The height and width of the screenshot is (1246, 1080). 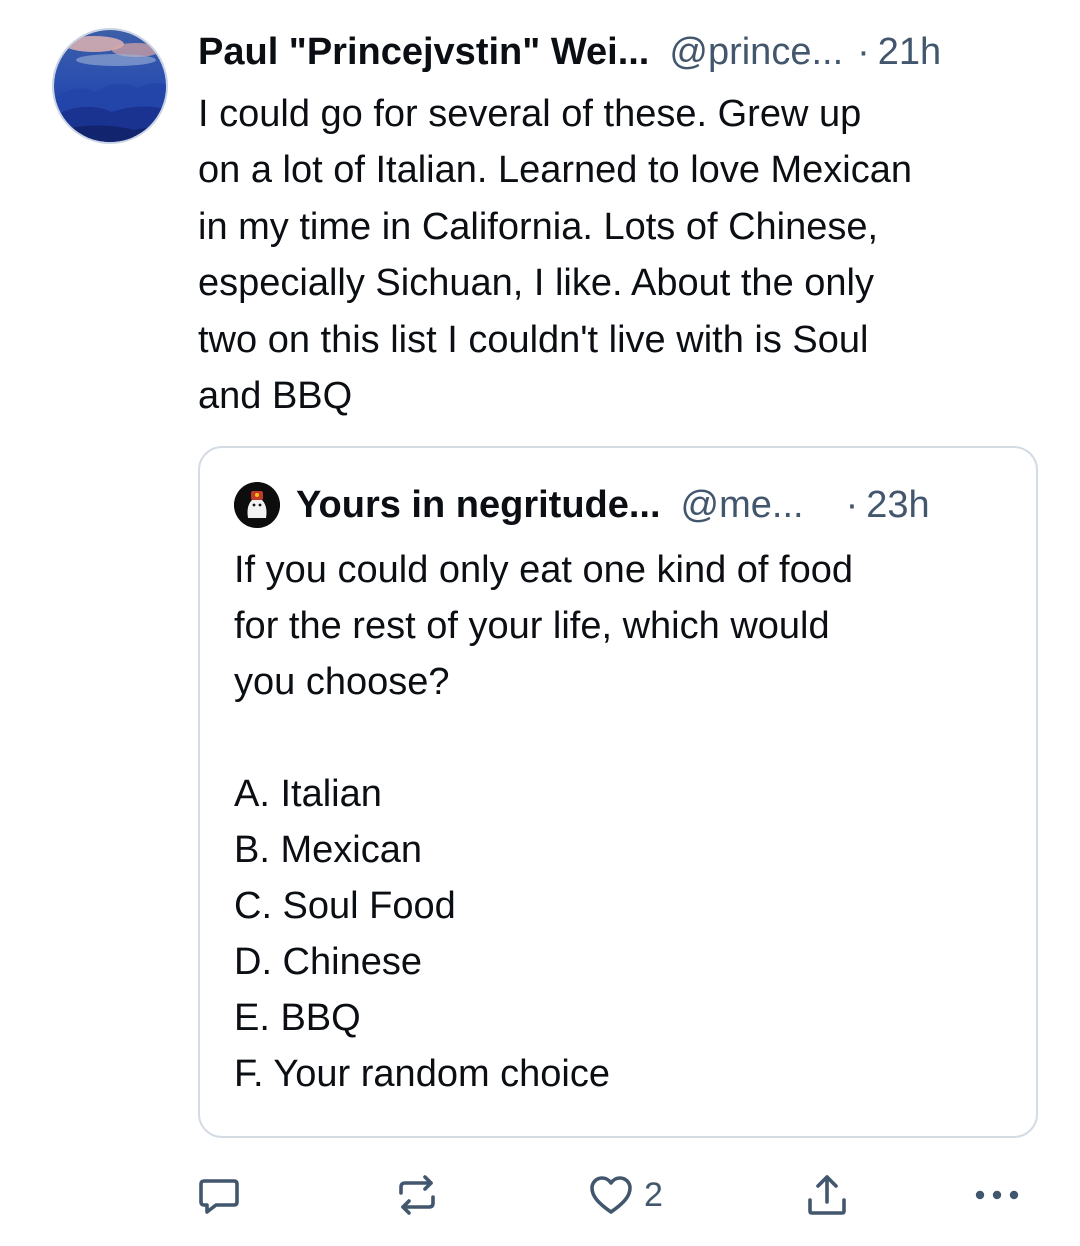 I want to click on option-item: A. Italian, so click(x=308, y=794).